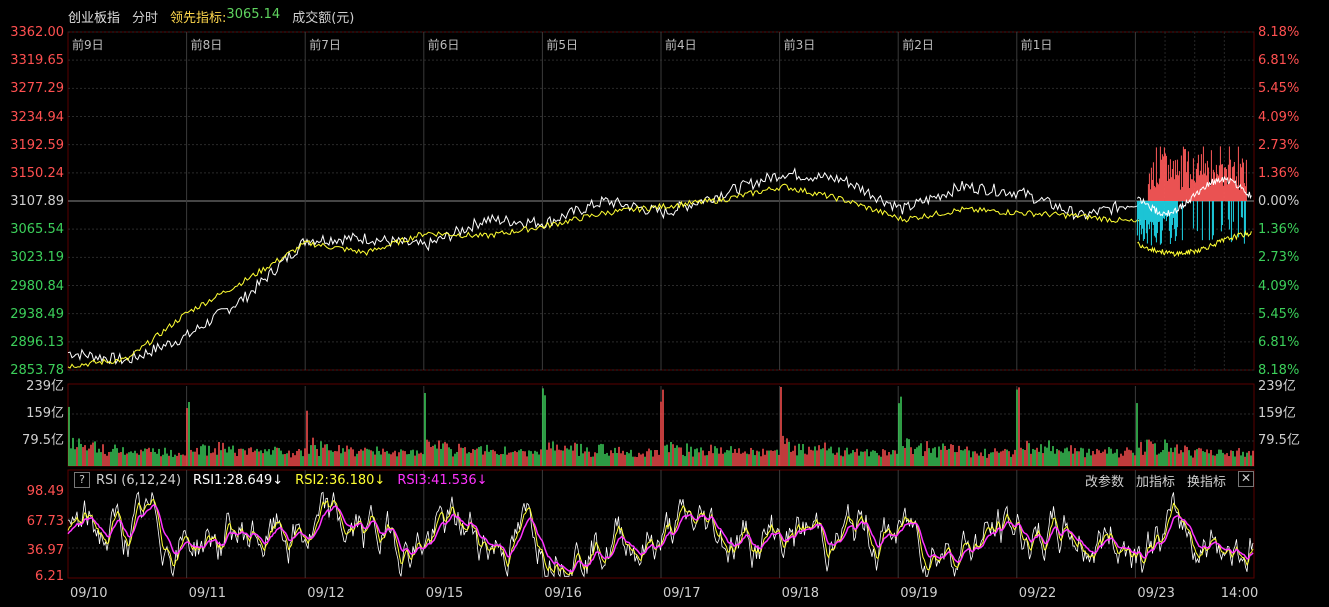 The height and width of the screenshot is (607, 1329). What do you see at coordinates (206, 45) in the screenshot?
I see `day-label-1: 前8日` at bounding box center [206, 45].